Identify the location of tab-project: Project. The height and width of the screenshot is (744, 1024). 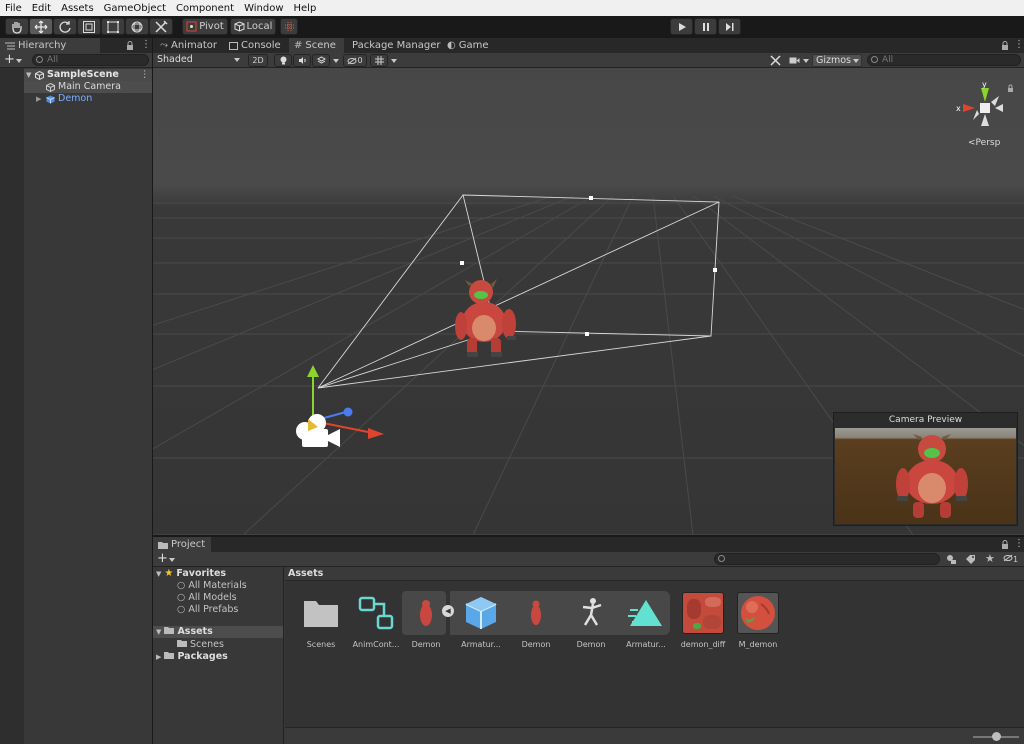
(182, 544).